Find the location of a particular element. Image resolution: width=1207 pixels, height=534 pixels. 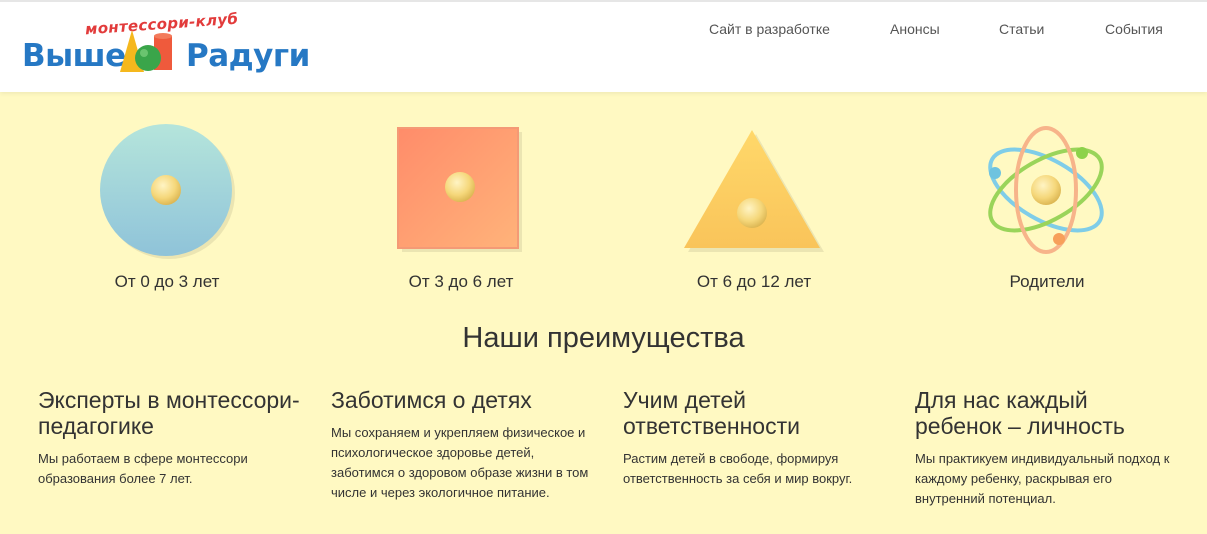

logo-shapes-icon is located at coordinates (146, 51).